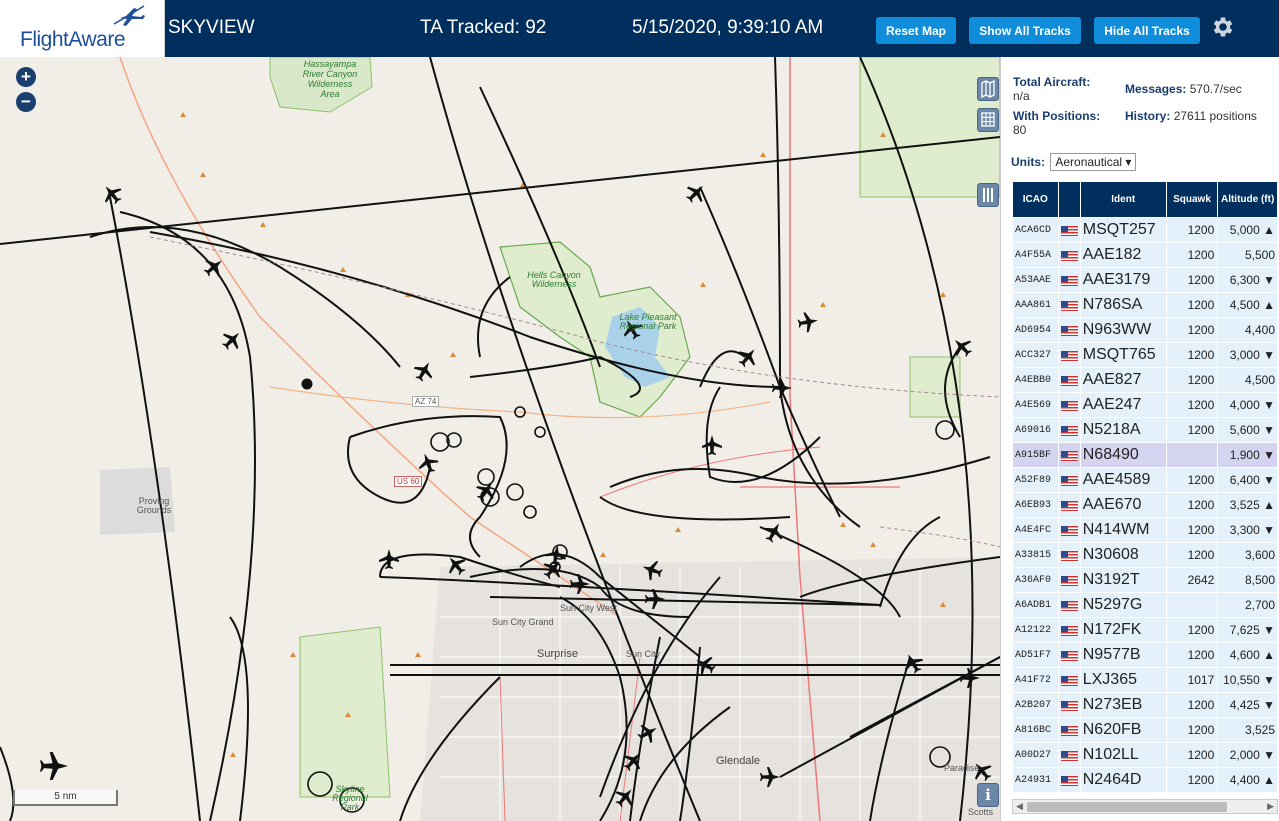  Describe the element at coordinates (1025, 30) in the screenshot. I see `show-all-tracks-button: Show All Tracks` at that location.